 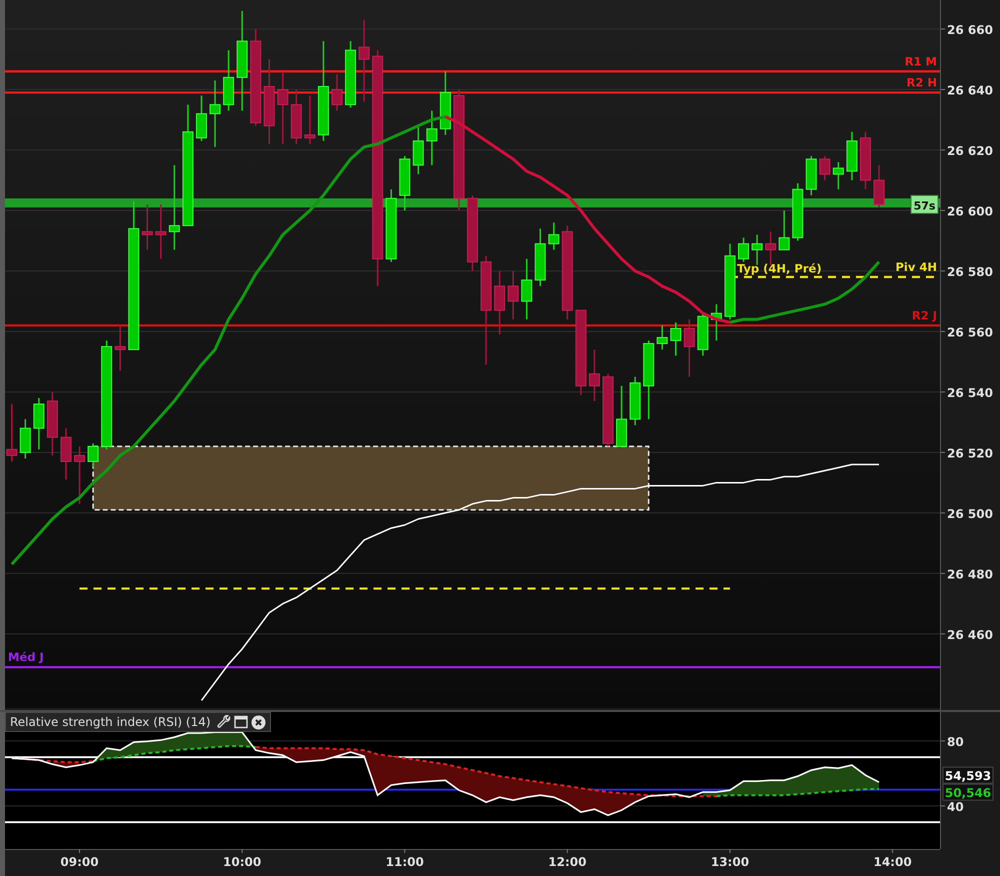 What do you see at coordinates (242, 862) in the screenshot?
I see `time-axis-label: 10:00` at bounding box center [242, 862].